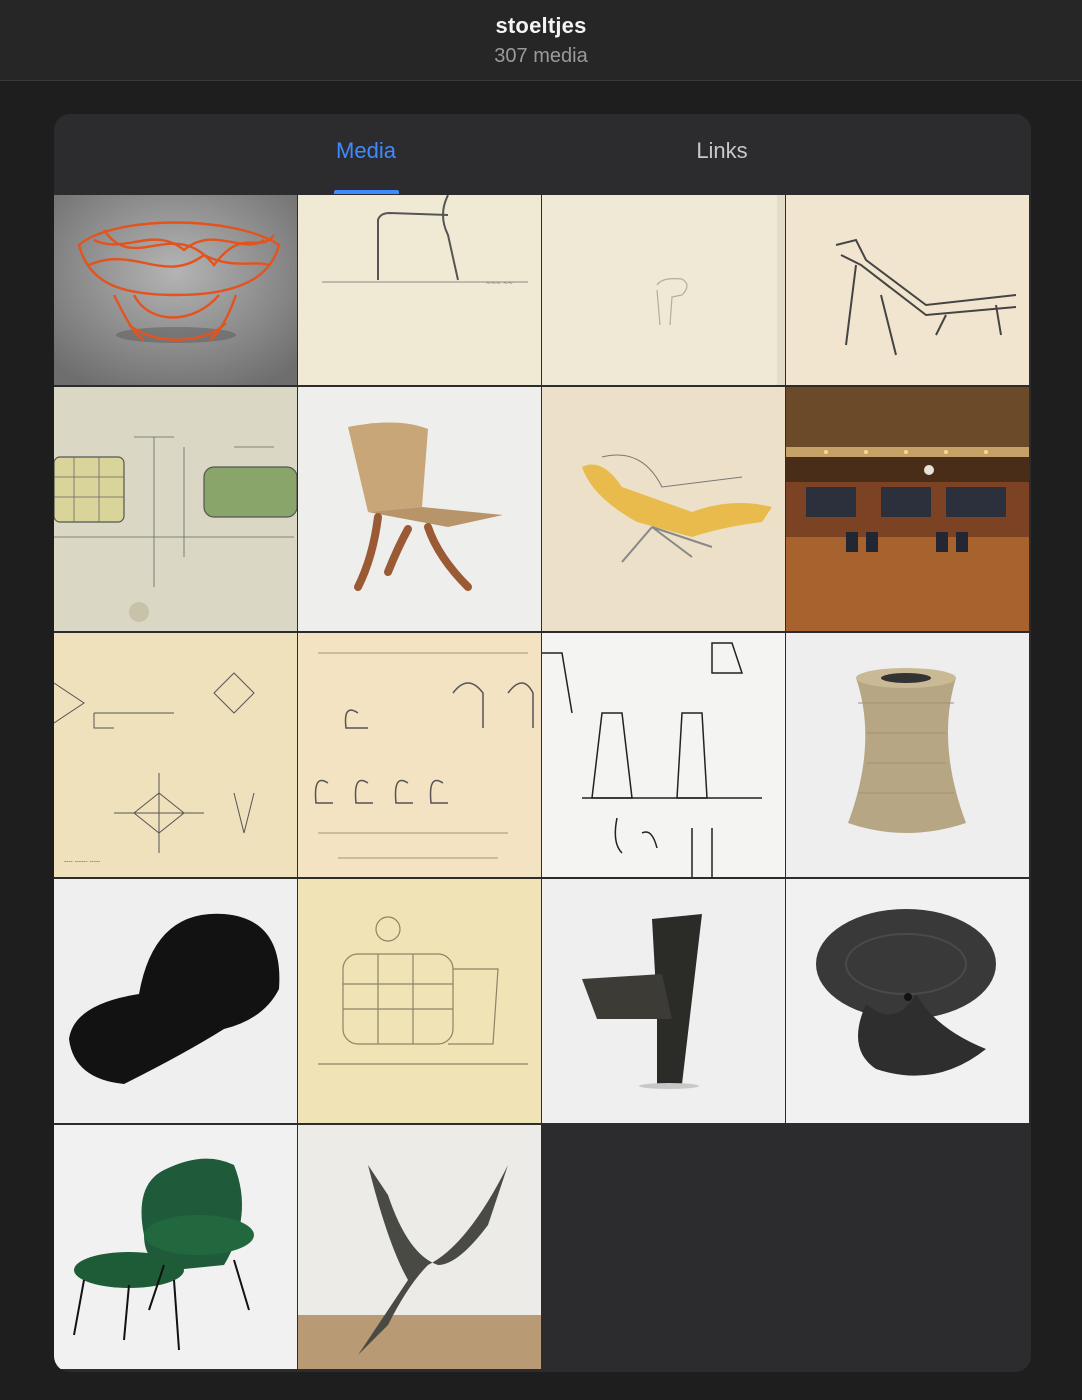 This screenshot has height=1400, width=1082. Describe the element at coordinates (366, 192) in the screenshot. I see `active-tab-indicator` at that location.